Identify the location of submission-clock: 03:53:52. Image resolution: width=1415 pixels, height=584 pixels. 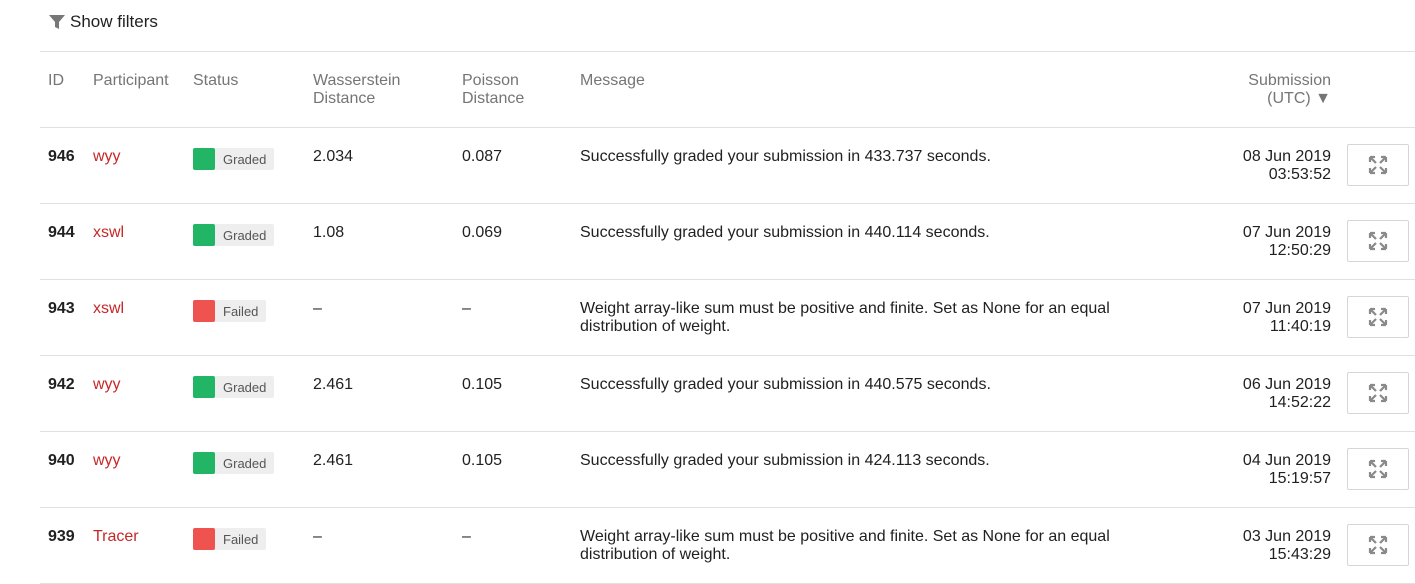
(1299, 174).